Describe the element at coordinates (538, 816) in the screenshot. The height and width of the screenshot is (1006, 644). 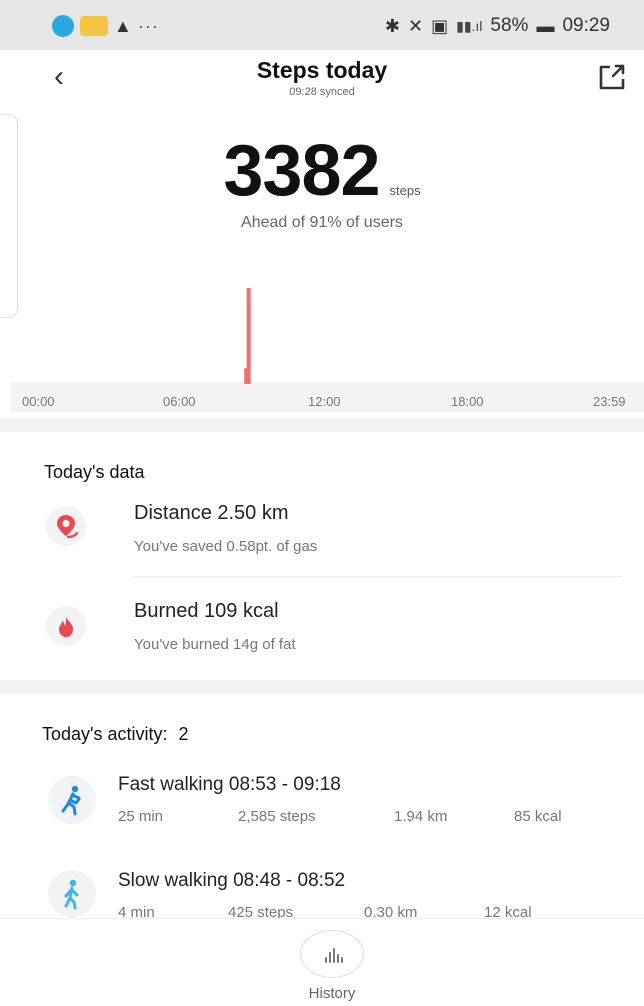
I see `activity-kcal: 85 kcal` at that location.